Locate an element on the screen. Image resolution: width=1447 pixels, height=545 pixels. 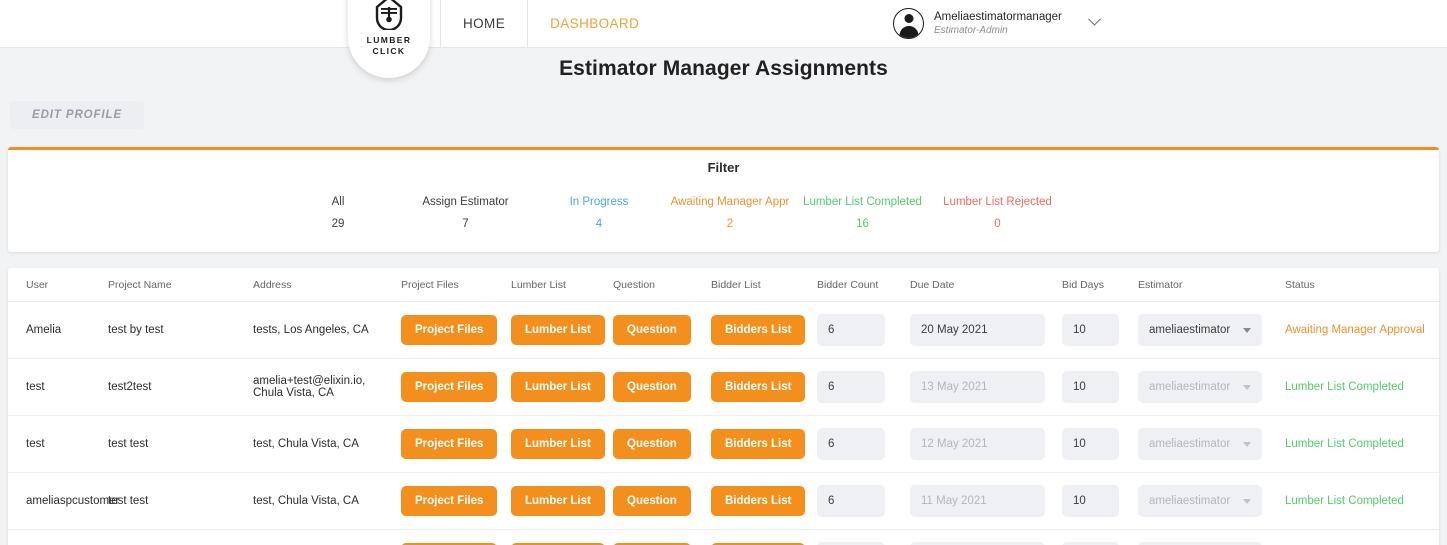
user-profile-role: Estimator-Admin is located at coordinates (971, 30).